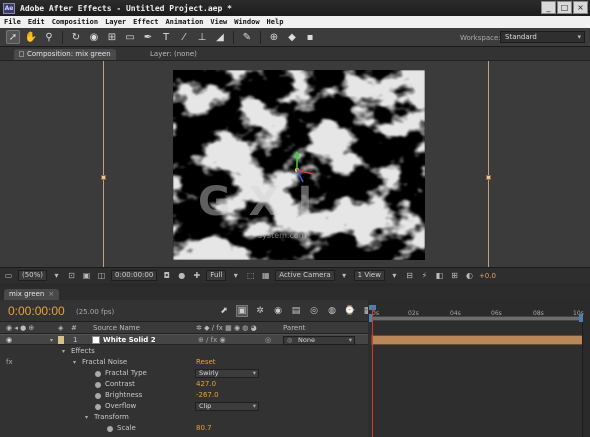 The height and width of the screenshot is (437, 590). Describe the element at coordinates (13, 37) in the screenshot. I see `selection-tool-icon: ➚` at that location.